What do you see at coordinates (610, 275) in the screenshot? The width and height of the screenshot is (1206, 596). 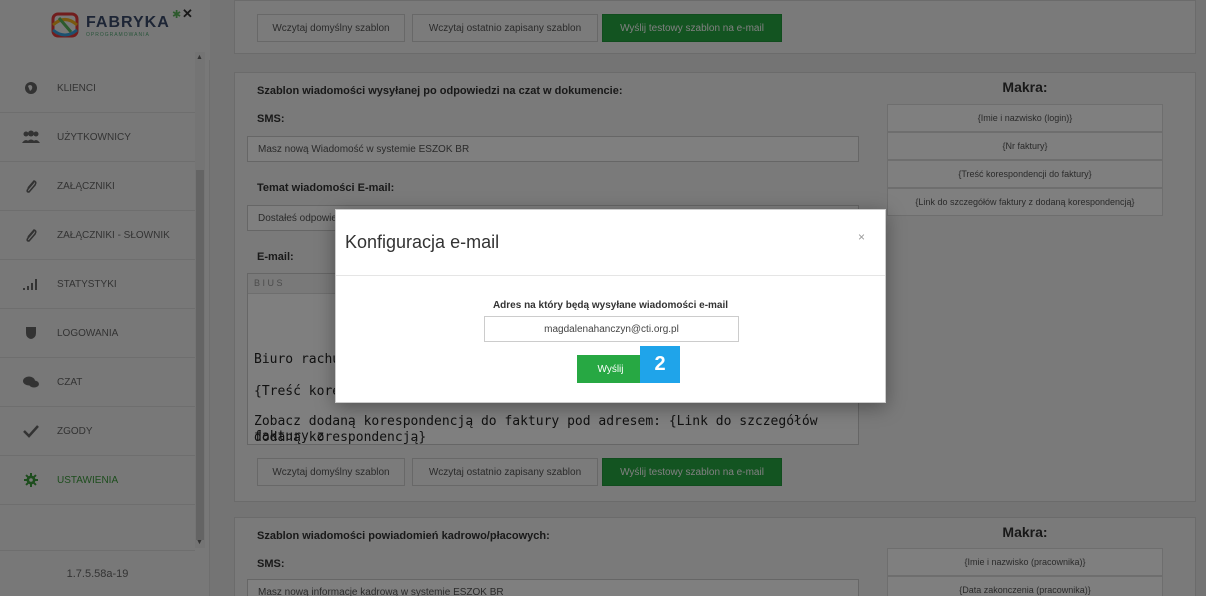 I see `modal-divider` at bounding box center [610, 275].